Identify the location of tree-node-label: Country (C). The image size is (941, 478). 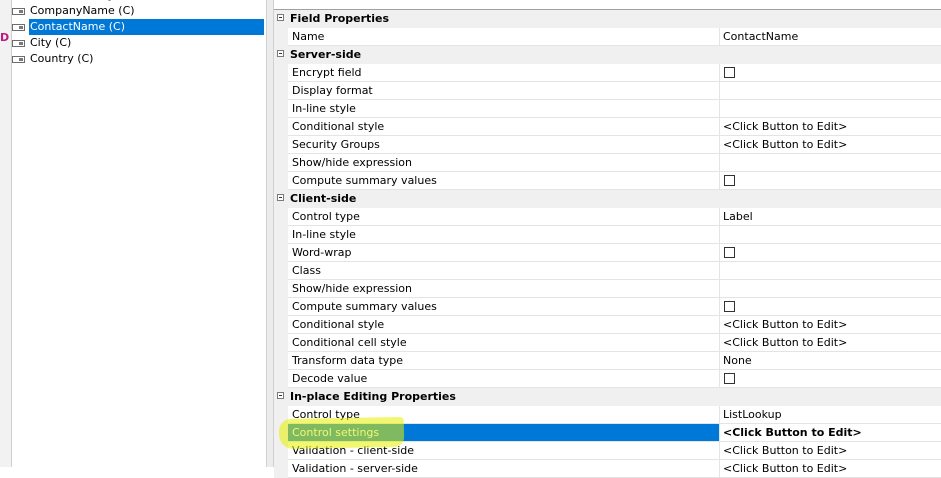
(62, 58).